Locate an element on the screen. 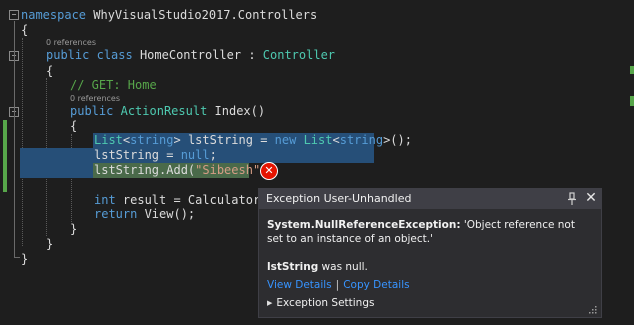 This screenshot has height=325, width=634. popup-links: View Details | Copy Details is located at coordinates (338, 285).